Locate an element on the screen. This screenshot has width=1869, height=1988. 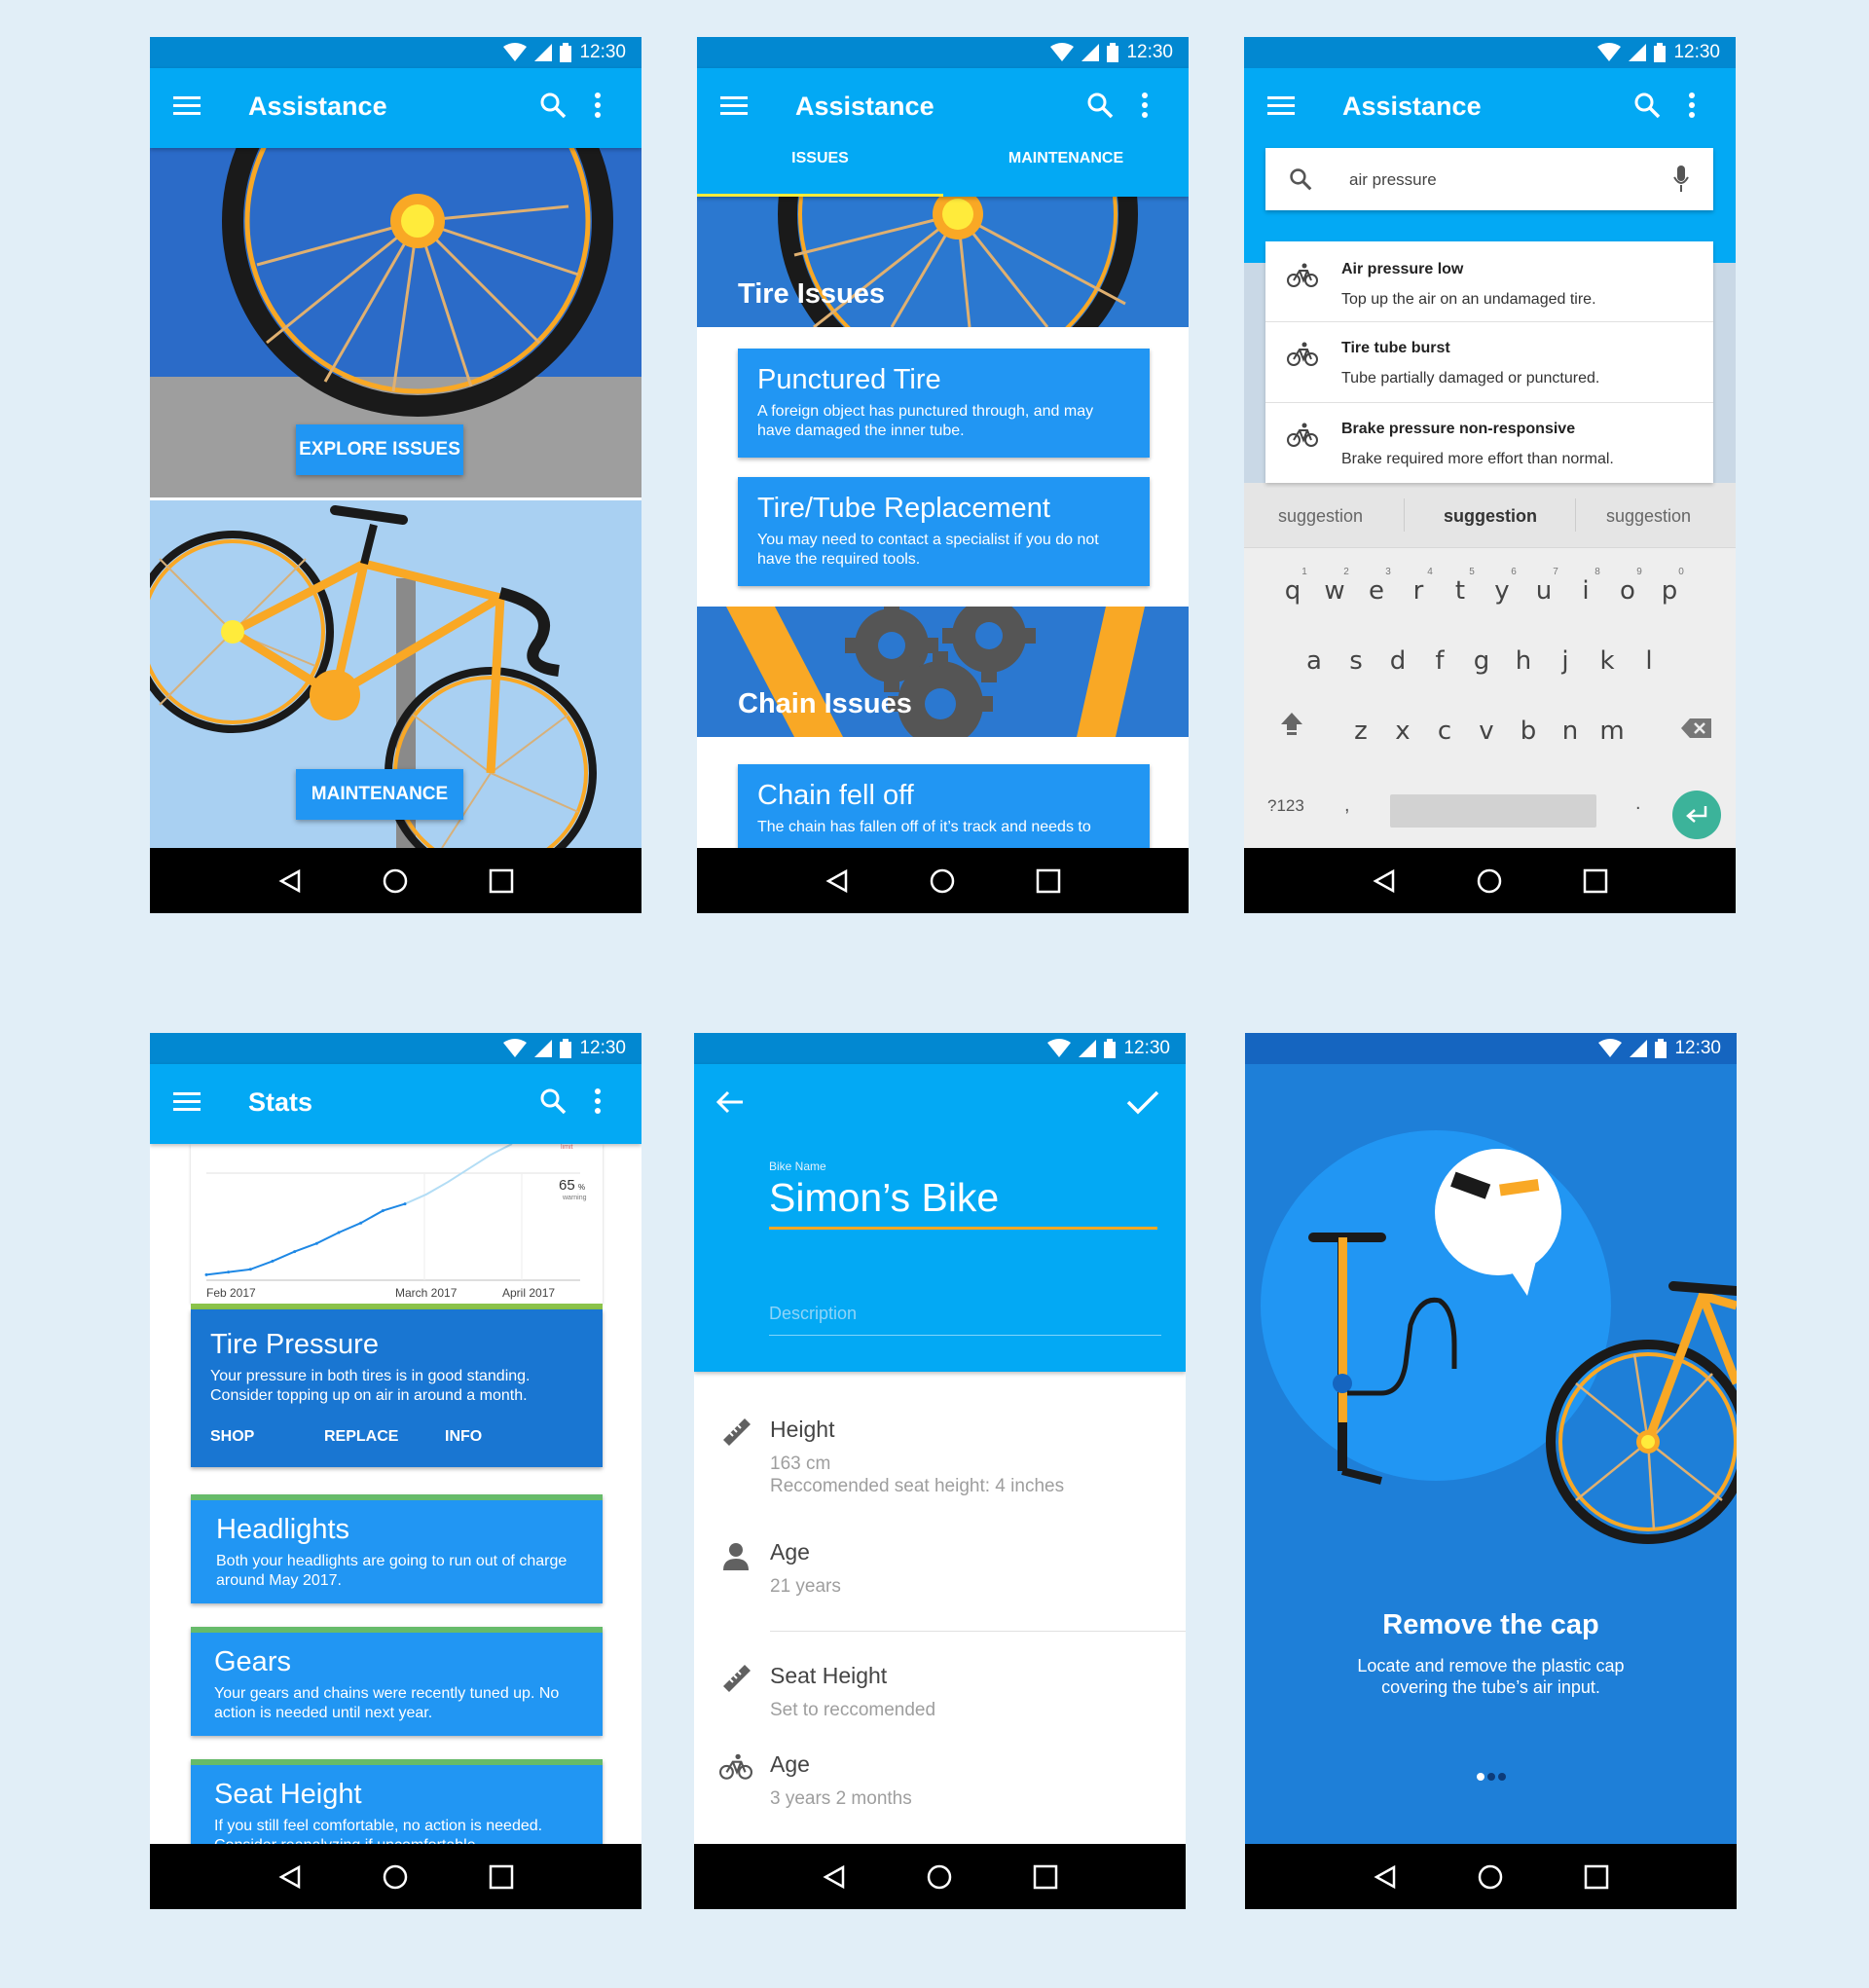
check-icon is located at coordinates (1142, 1102).